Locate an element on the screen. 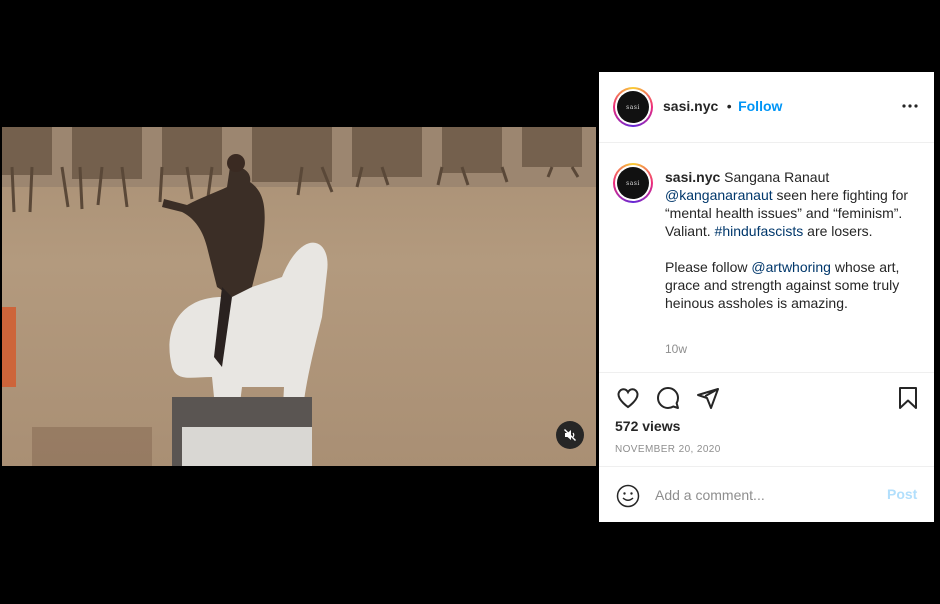 Image resolution: width=940 pixels, height=604 pixels. caption-text: are losers. is located at coordinates (838, 231).